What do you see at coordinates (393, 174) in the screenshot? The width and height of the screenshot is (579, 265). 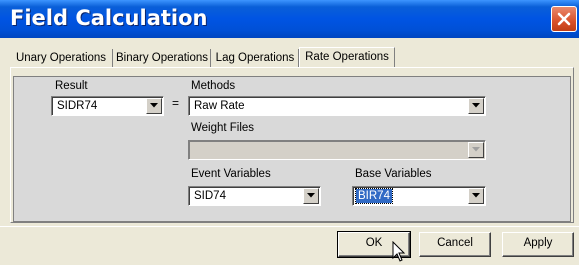 I see `base-variables-label: Base Variables` at bounding box center [393, 174].